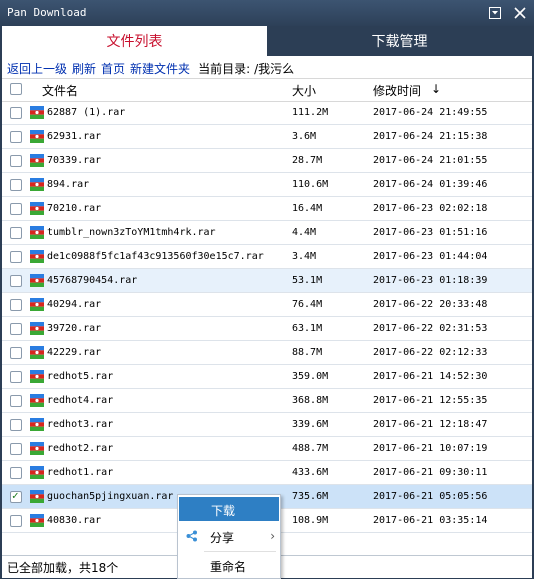  What do you see at coordinates (310, 424) in the screenshot?
I see `file-size: 339.6M` at bounding box center [310, 424].